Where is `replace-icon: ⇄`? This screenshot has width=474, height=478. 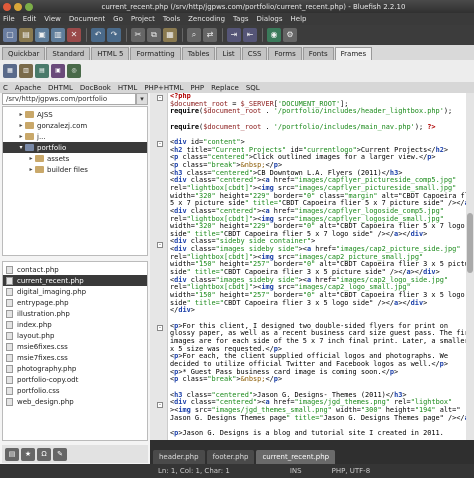
replace-icon: ⇄ is located at coordinates (210, 35).